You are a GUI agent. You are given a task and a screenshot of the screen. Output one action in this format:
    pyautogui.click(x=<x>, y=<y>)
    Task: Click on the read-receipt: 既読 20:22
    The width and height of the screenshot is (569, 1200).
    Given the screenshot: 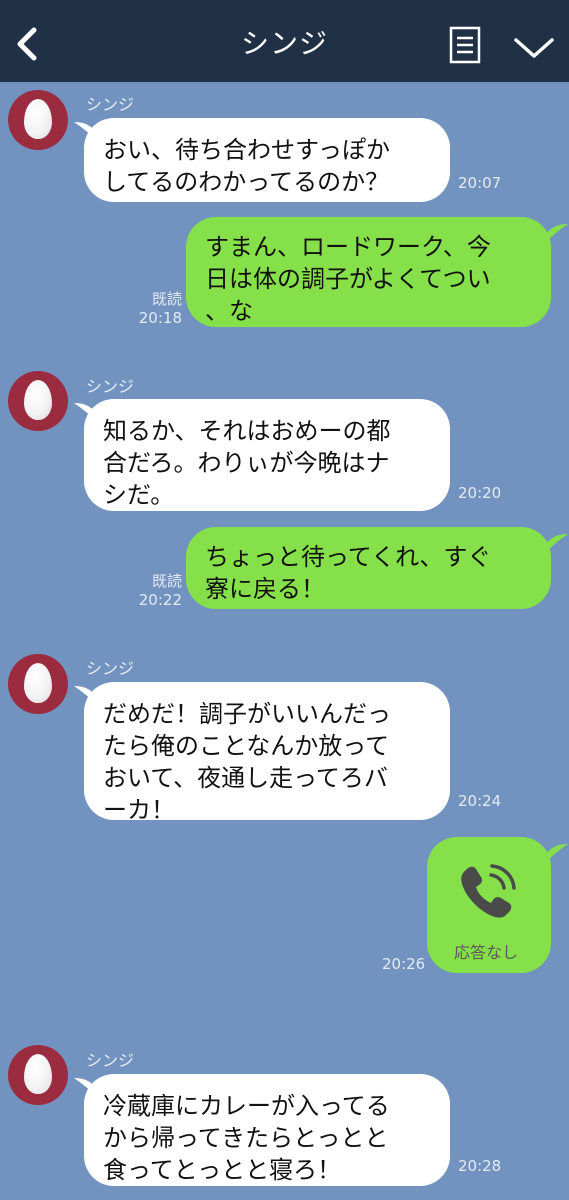 What is the action you would take?
    pyautogui.click(x=160, y=590)
    